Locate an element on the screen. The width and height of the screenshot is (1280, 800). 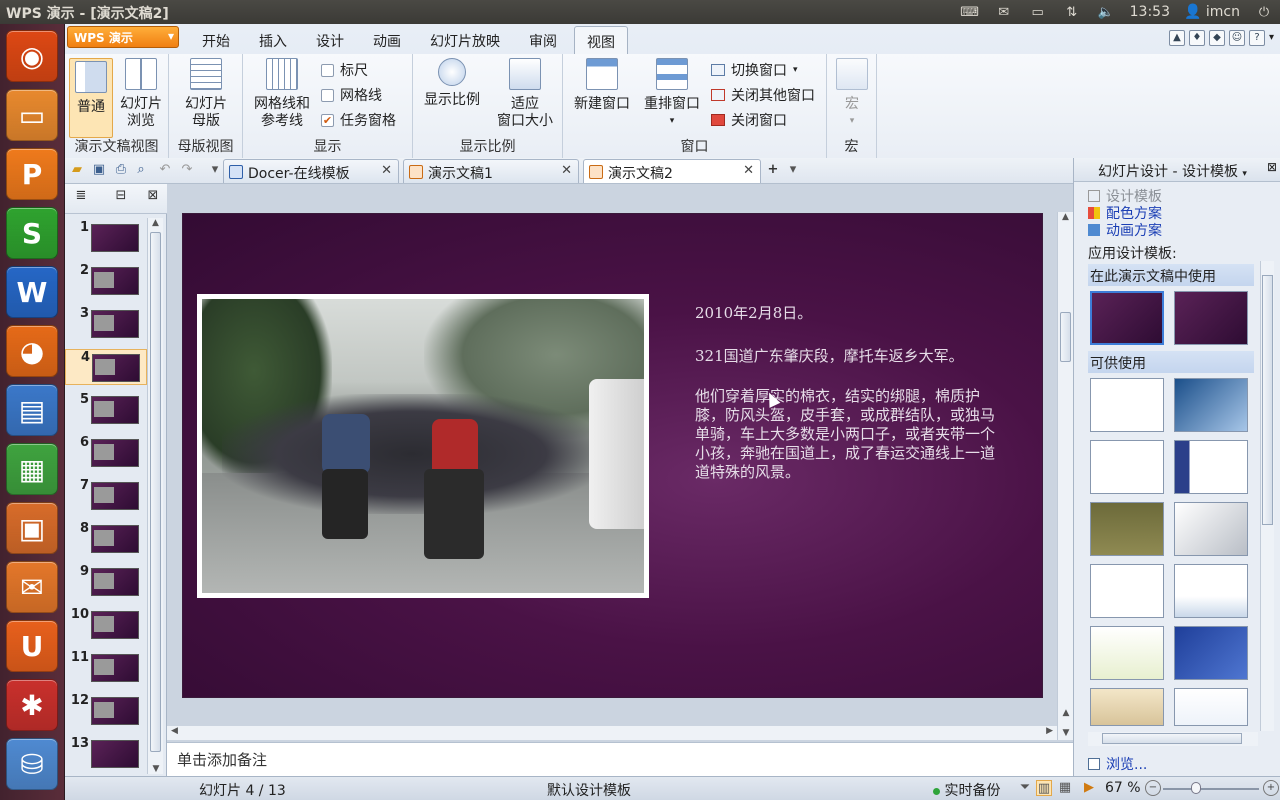
slide-thumbnail: 2 is located at coordinates (106, 281).